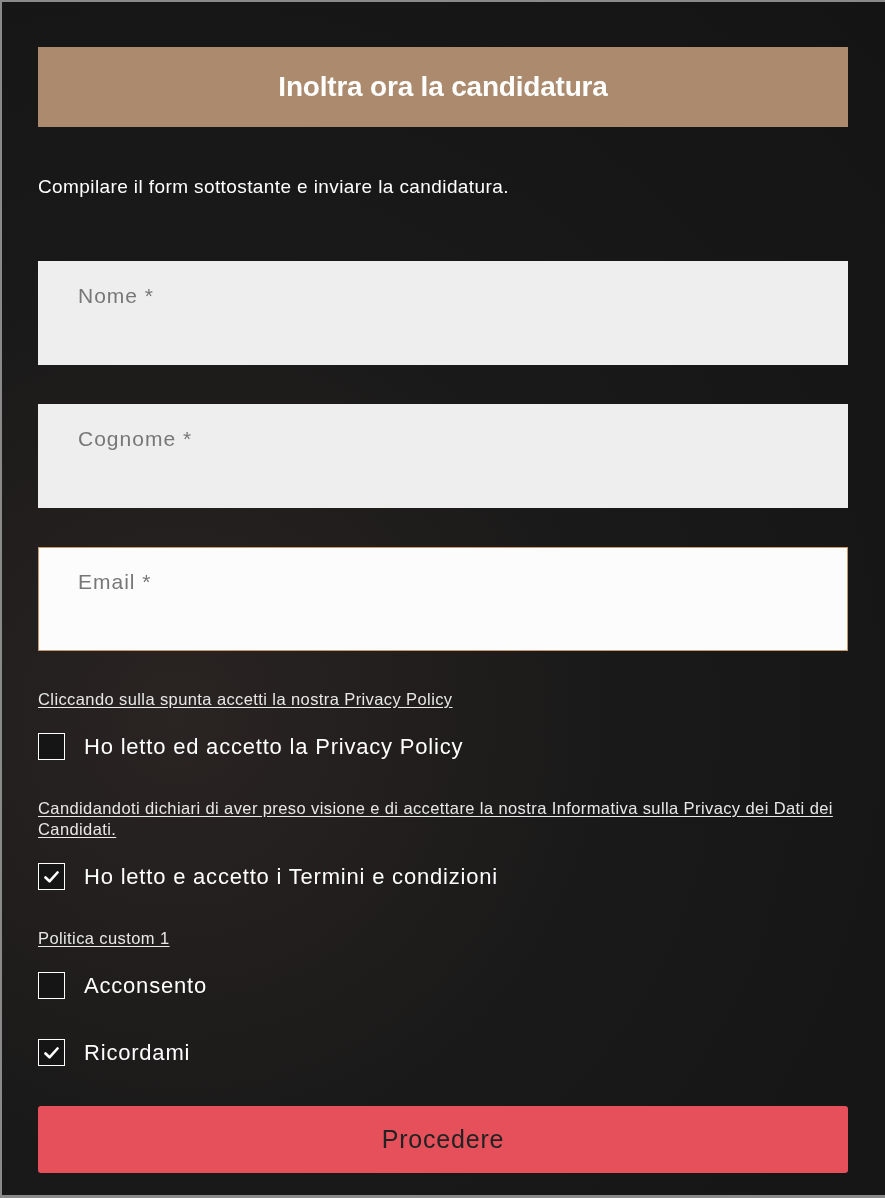  I want to click on checkbox-label: Ho letto e accetto i Termini e condizioni, so click(291, 876).